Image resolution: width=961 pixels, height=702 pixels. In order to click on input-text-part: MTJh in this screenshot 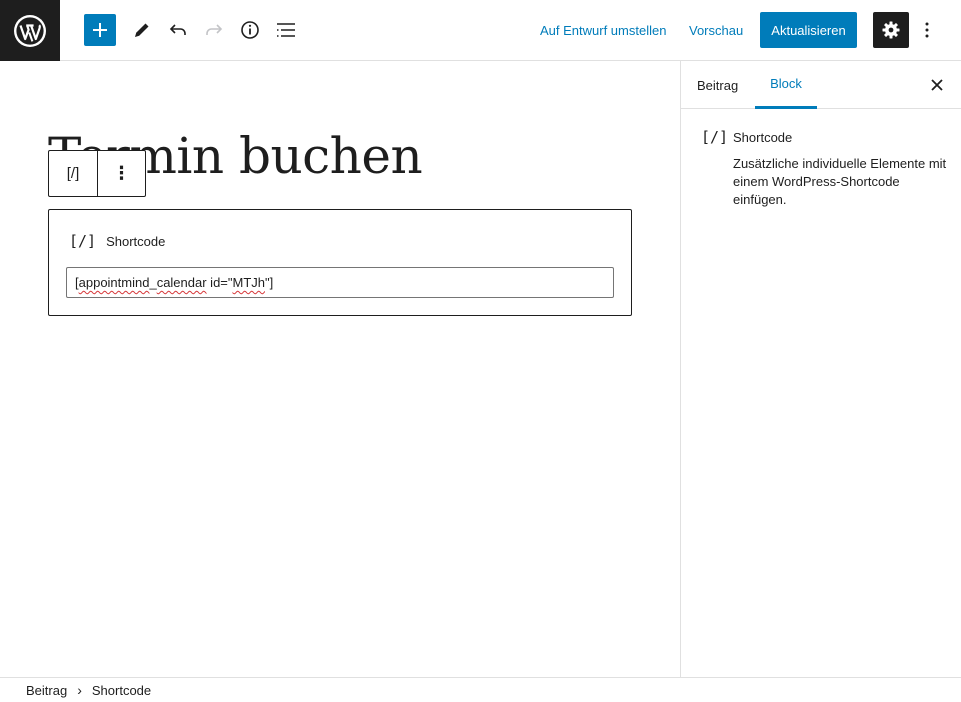, I will do `click(249, 282)`.